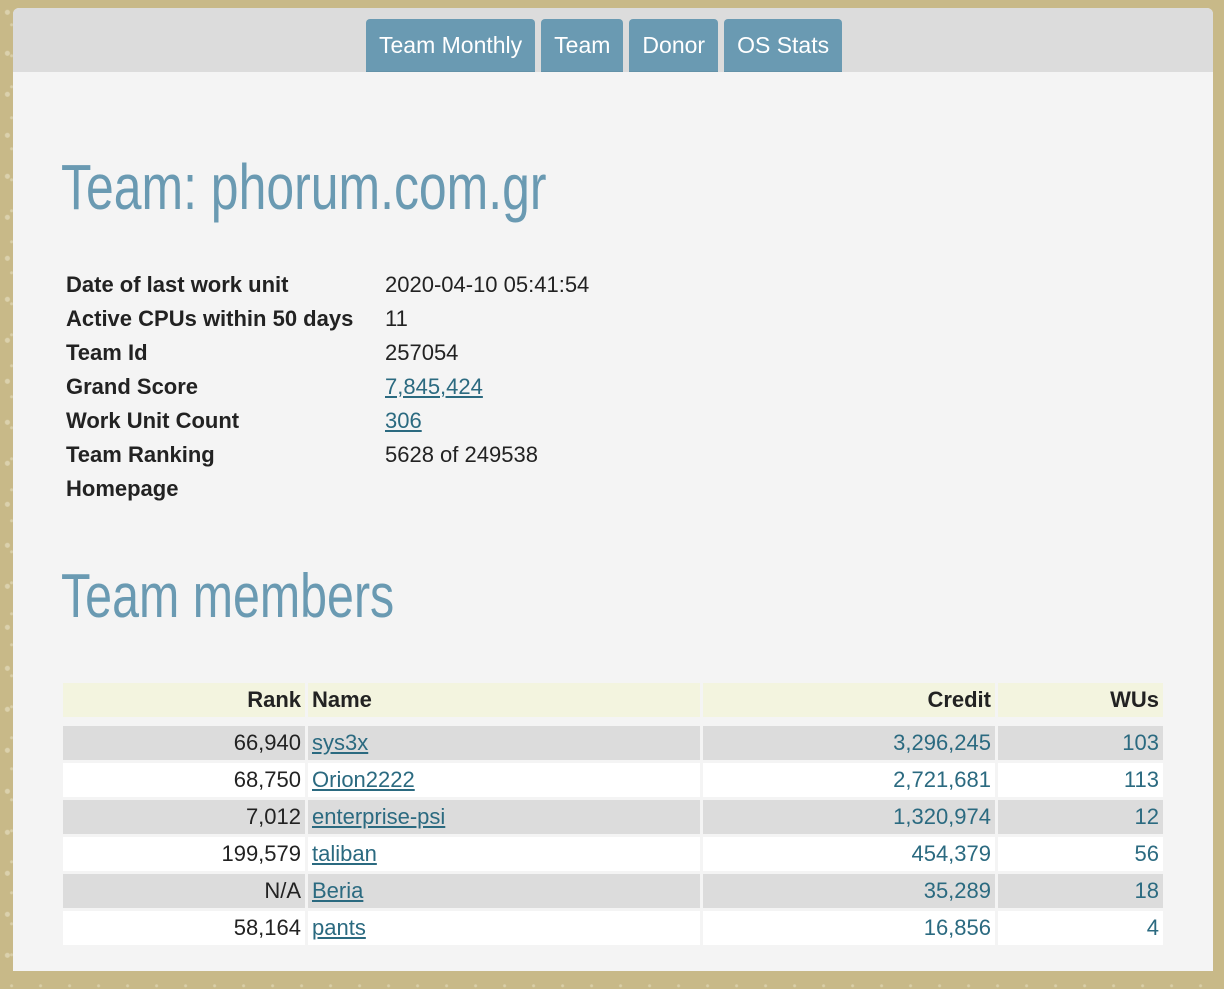 The image size is (1224, 989). I want to click on members-header-row: Rank Name Credit WUs, so click(613, 700).